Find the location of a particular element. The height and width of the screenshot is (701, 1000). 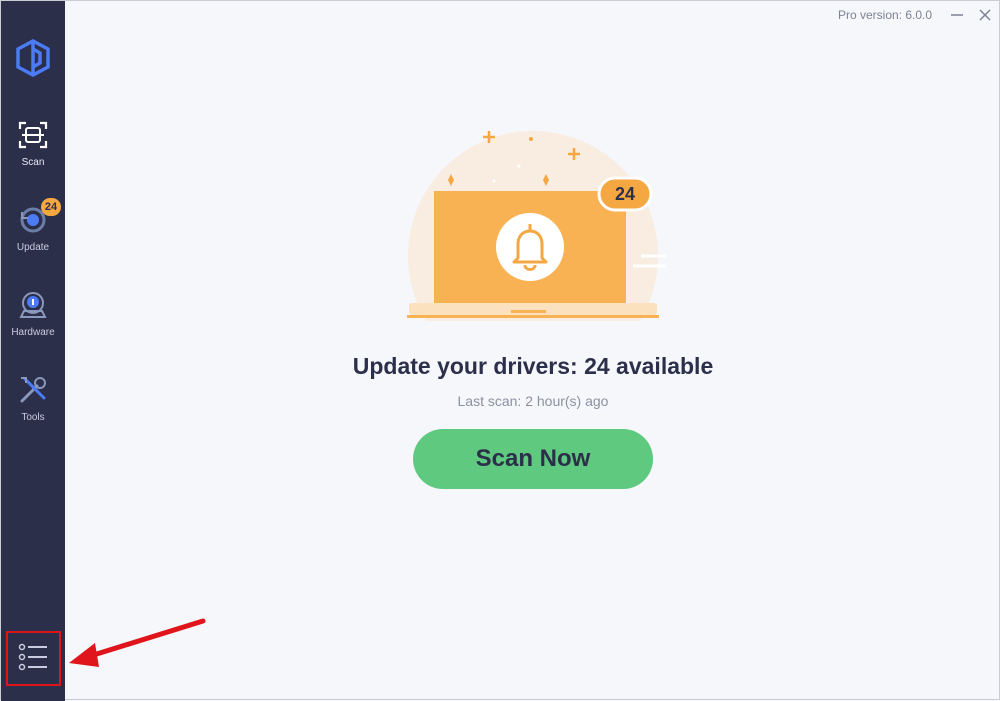

sidebar-item-label: Hardware is located at coordinates (33, 332).